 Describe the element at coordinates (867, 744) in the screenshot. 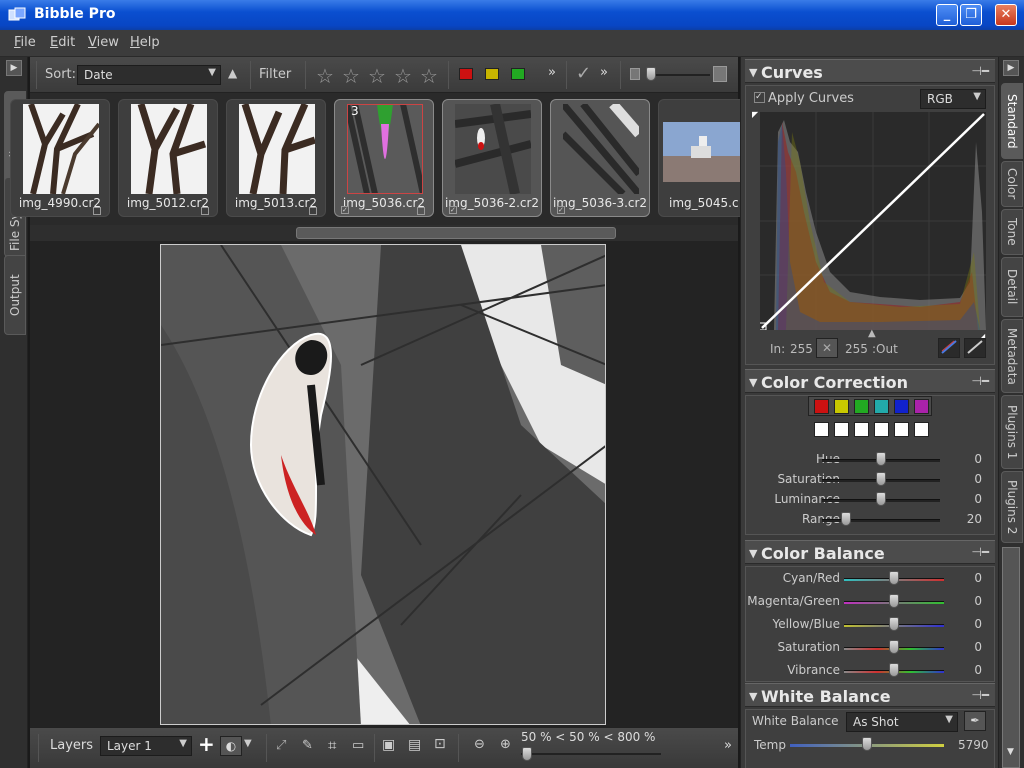

I see `temp-slider-knob` at that location.